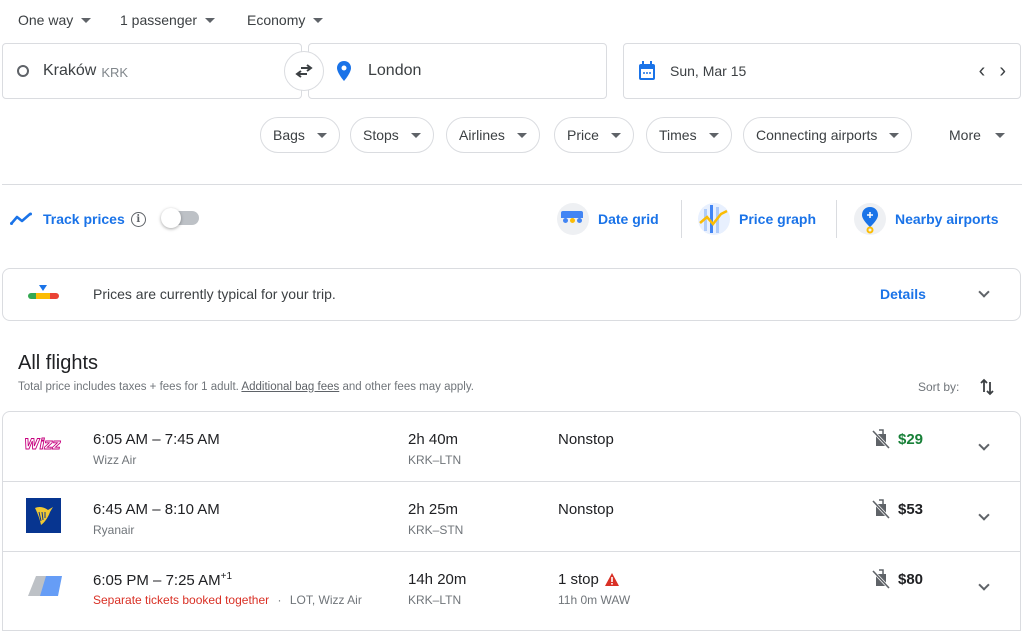 This screenshot has height=631, width=1024. What do you see at coordinates (138, 219) in the screenshot?
I see `info-icon: i` at bounding box center [138, 219].